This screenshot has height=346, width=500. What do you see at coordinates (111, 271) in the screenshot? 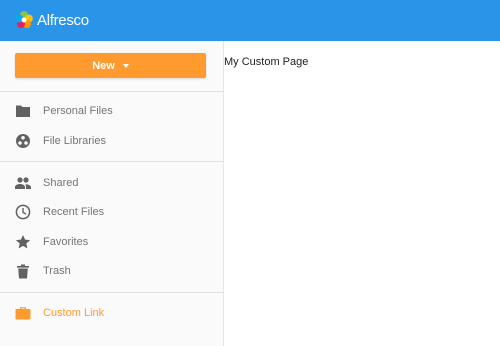
I see `sidebar-item-trash: Trash` at bounding box center [111, 271].